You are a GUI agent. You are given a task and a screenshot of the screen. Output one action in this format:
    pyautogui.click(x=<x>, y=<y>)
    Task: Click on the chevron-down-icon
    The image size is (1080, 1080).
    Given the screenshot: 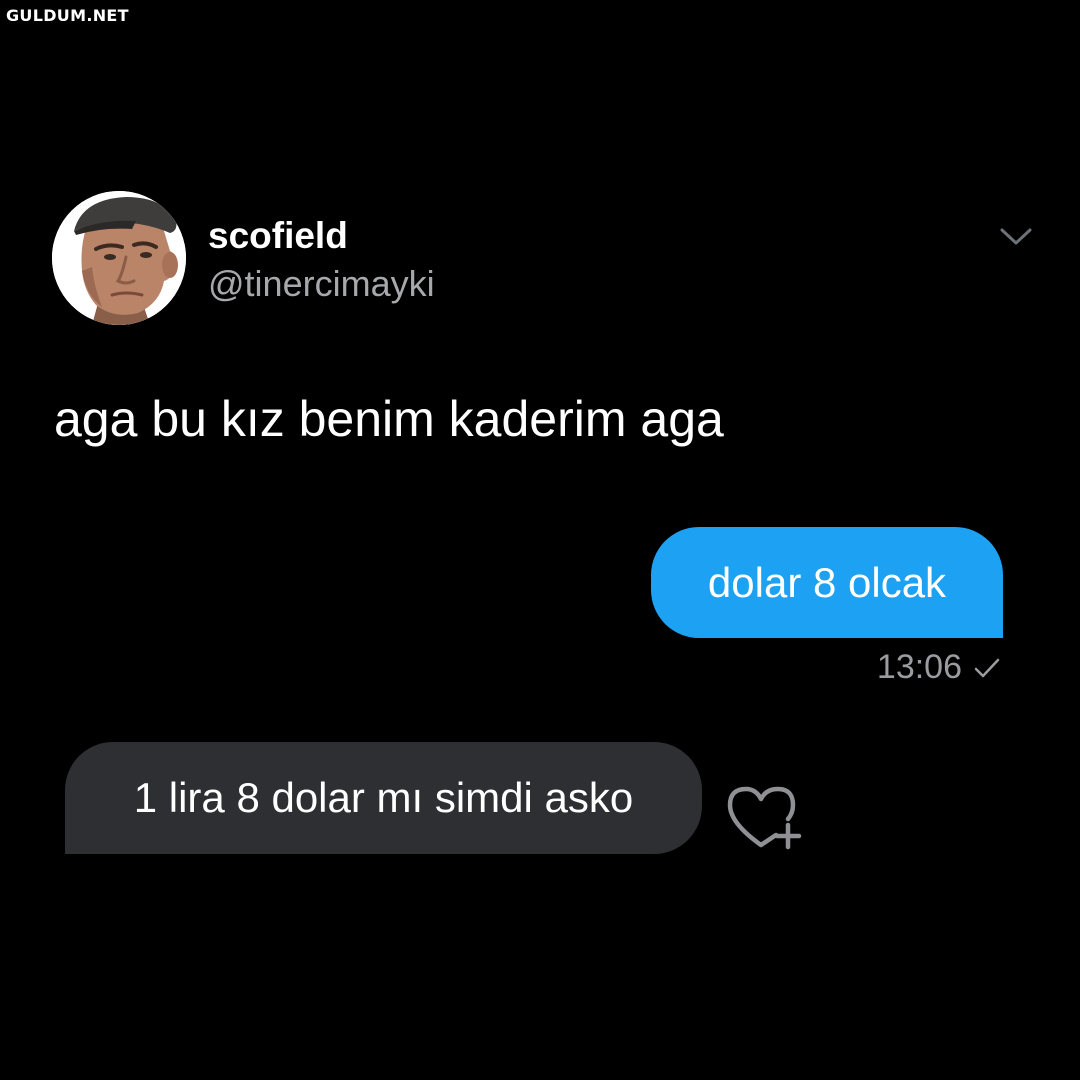 What is the action you would take?
    pyautogui.click(x=1016, y=237)
    